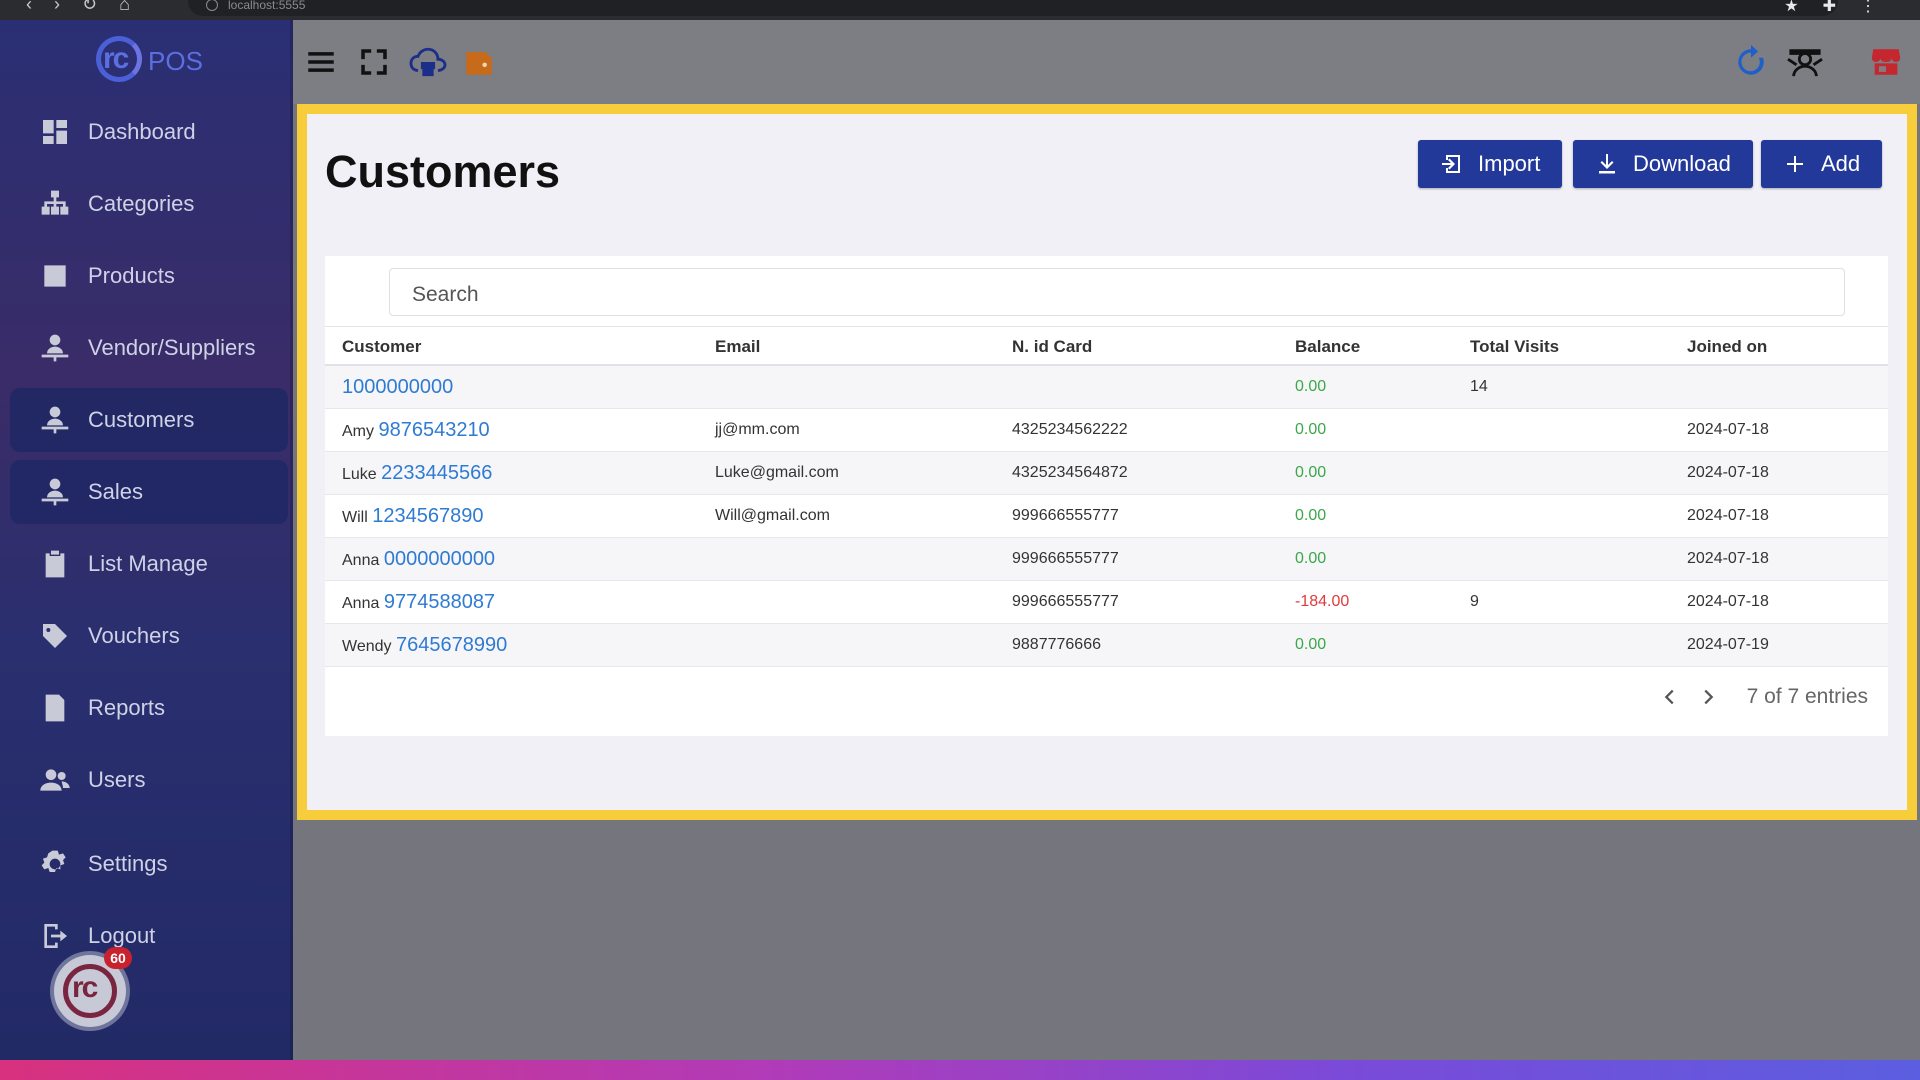 The height and width of the screenshot is (1080, 1920). I want to click on column-header-total-visits: Total Visits, so click(1514, 347).